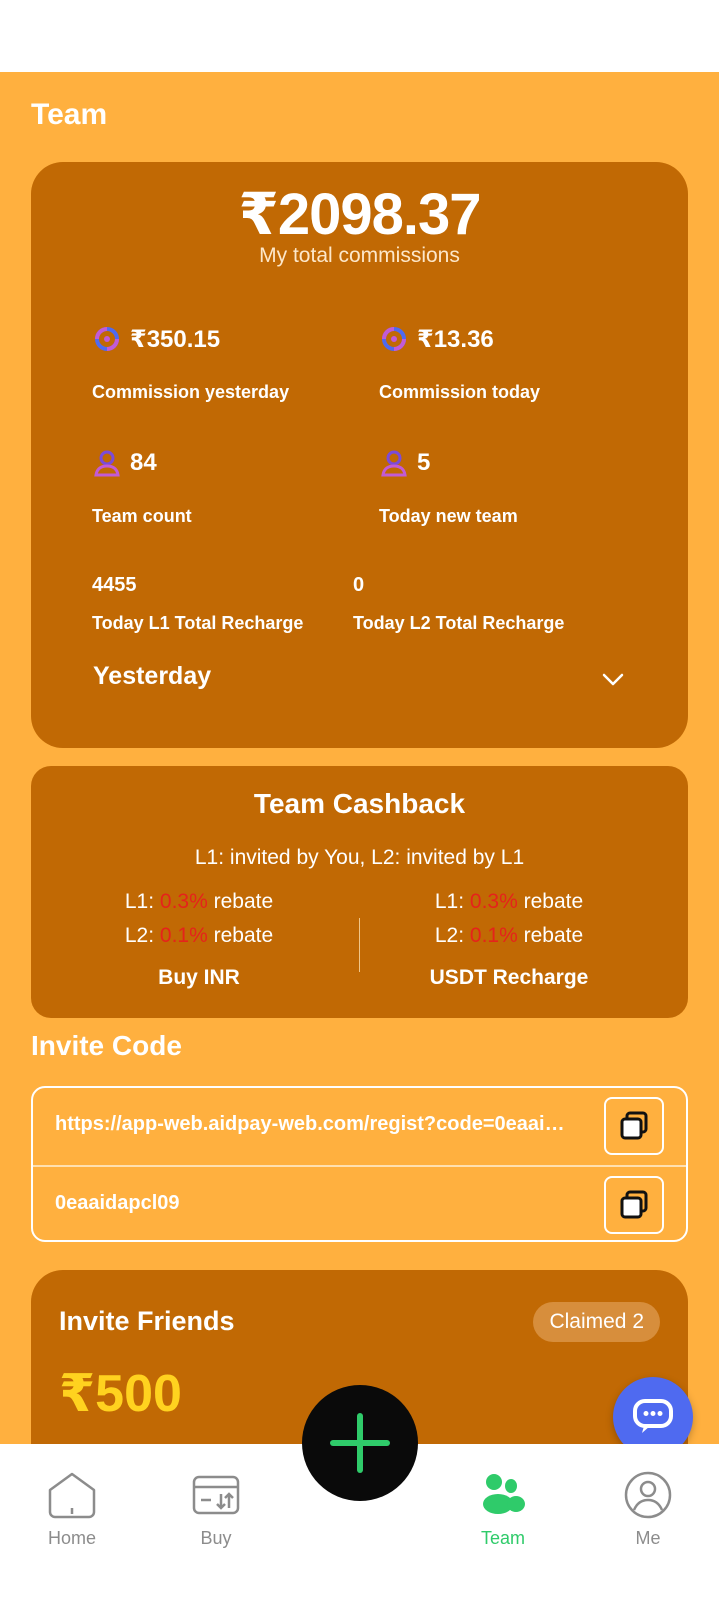  I want to click on tab-buy-label: Buy, so click(216, 1538).